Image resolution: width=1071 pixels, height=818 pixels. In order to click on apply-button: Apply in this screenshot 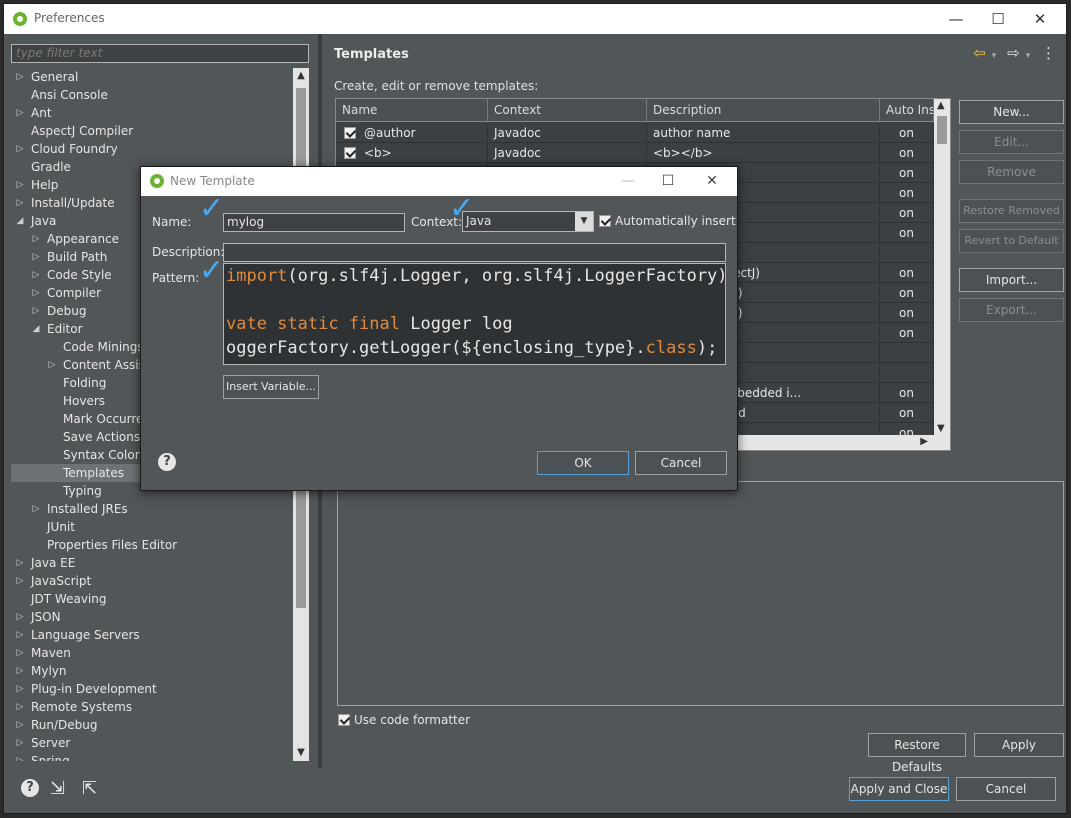, I will do `click(1019, 745)`.